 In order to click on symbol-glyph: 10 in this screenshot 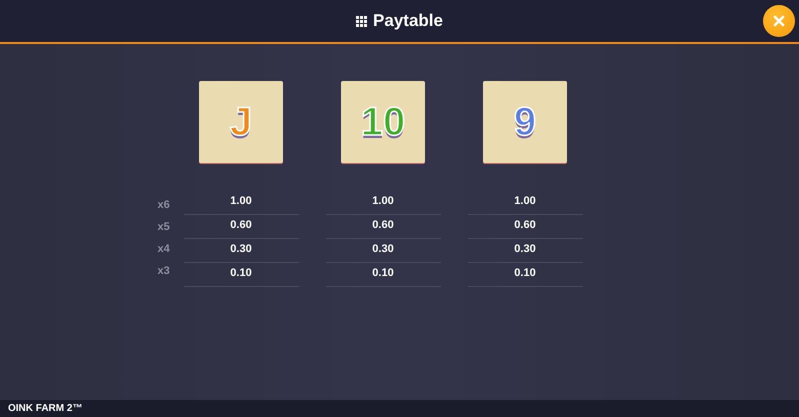, I will do `click(383, 122)`.